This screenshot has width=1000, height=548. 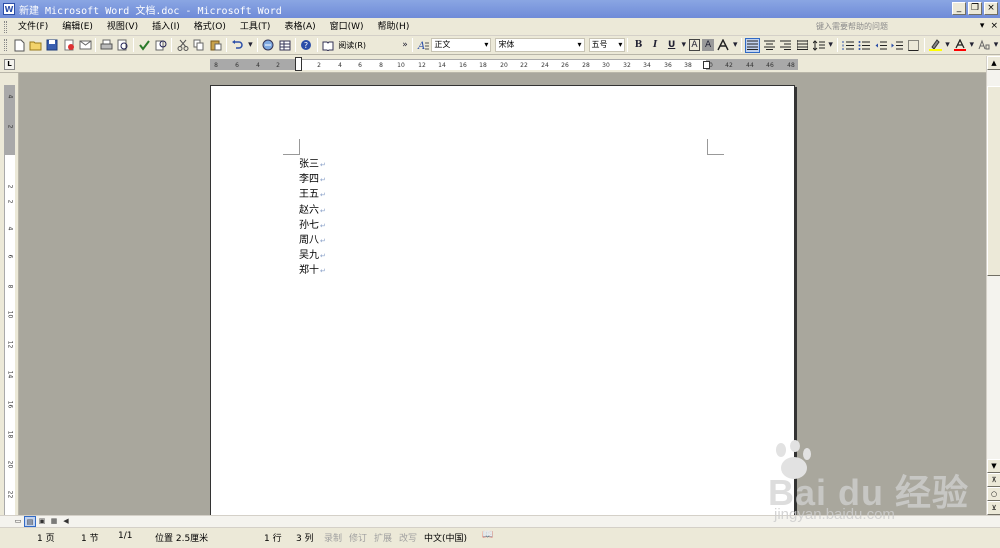 I want to click on numbering-icon, so click(x=848, y=45).